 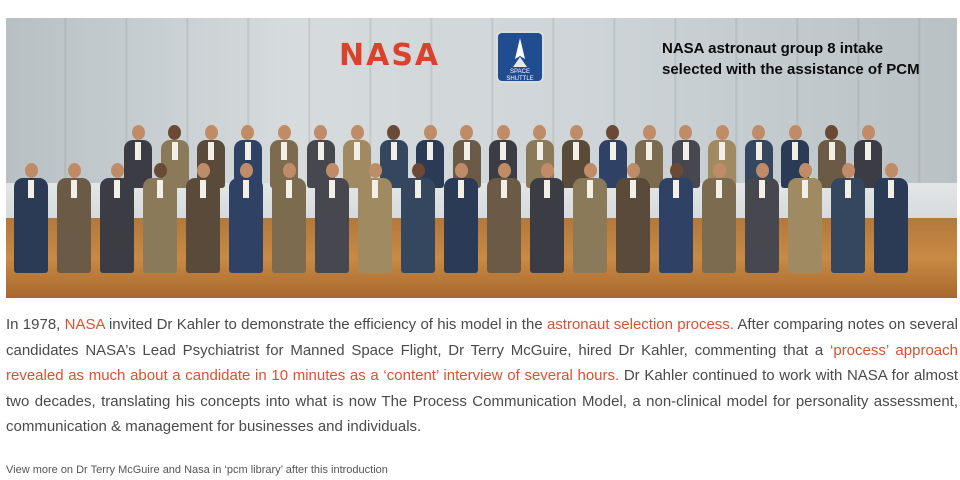 What do you see at coordinates (85, 324) in the screenshot?
I see `nasa-link: NASA` at bounding box center [85, 324].